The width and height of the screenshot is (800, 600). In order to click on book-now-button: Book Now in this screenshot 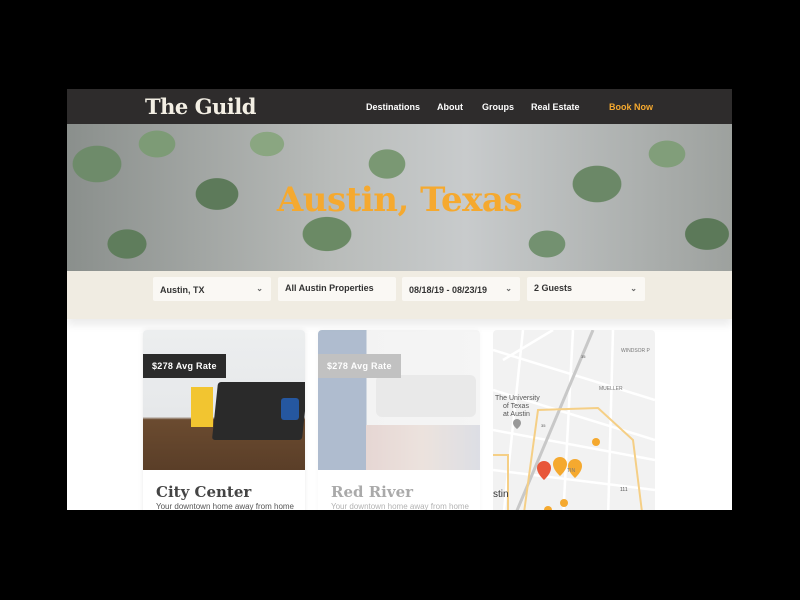, I will do `click(631, 107)`.